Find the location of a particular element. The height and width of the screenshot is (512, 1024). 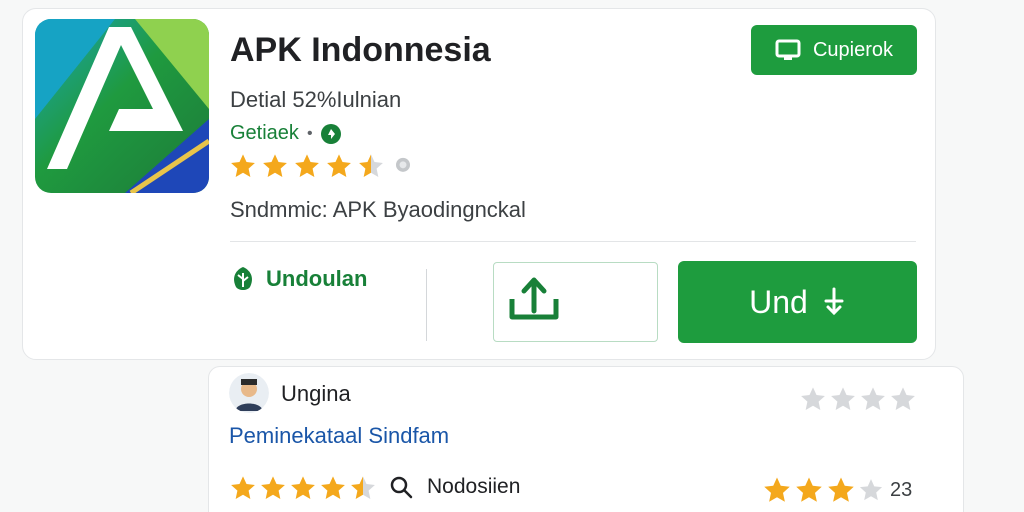

rating-count: 23 is located at coordinates (901, 489).